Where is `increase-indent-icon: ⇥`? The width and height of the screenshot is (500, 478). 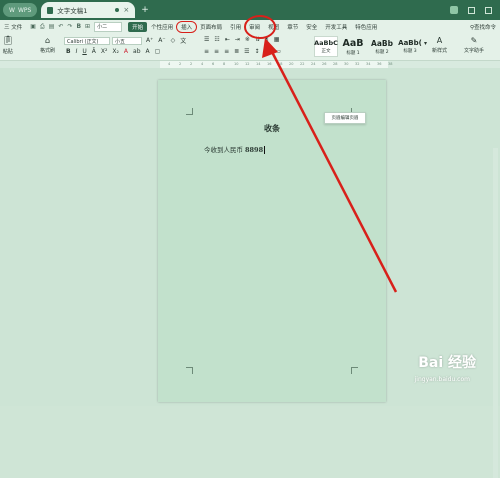 increase-indent-icon: ⇥ is located at coordinates (237, 39).